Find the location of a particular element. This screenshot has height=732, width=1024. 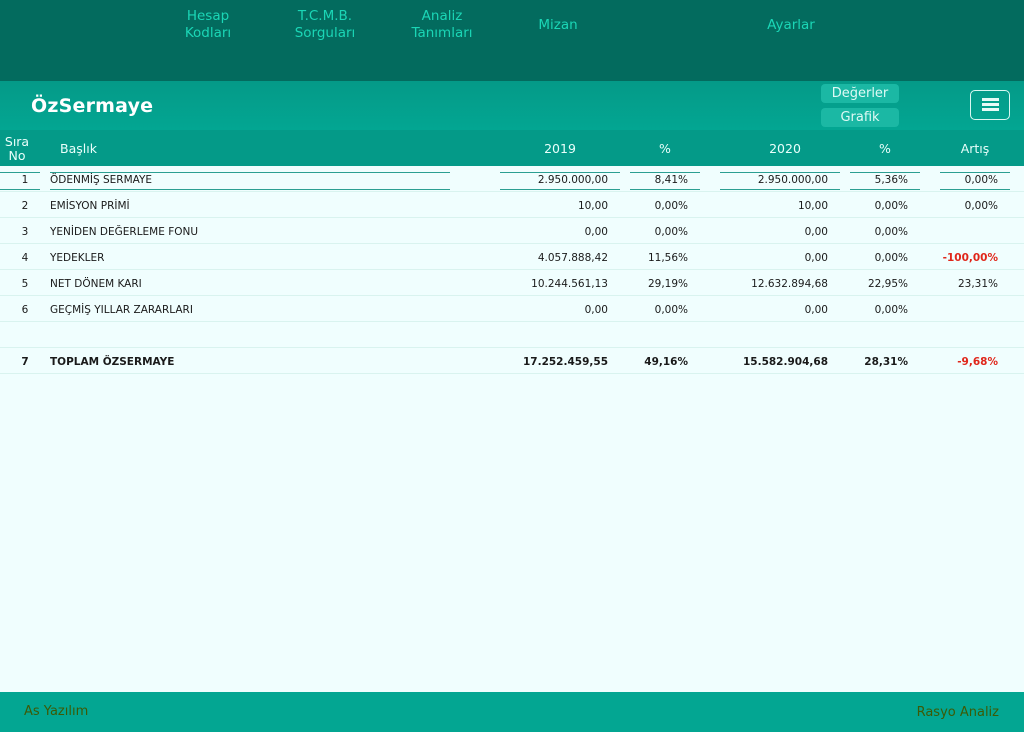

row-title: GEÇMİŞ YILLAR ZARARLARI is located at coordinates (121, 310).